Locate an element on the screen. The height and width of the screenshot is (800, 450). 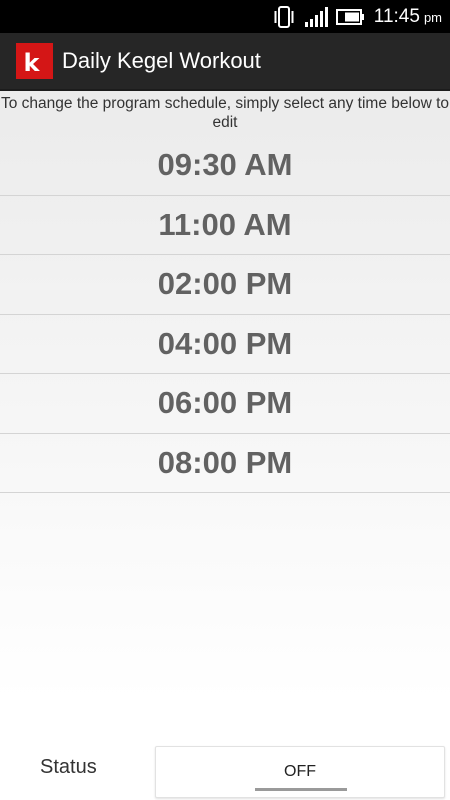
status-toggle-button: OFF is located at coordinates (300, 772).